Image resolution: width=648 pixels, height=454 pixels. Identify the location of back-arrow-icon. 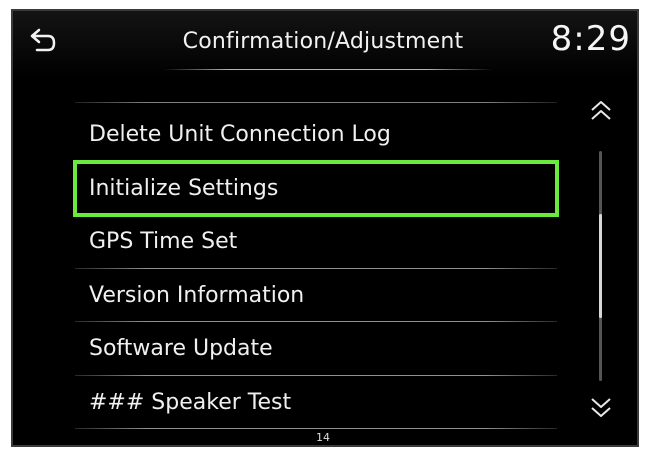
(43, 43).